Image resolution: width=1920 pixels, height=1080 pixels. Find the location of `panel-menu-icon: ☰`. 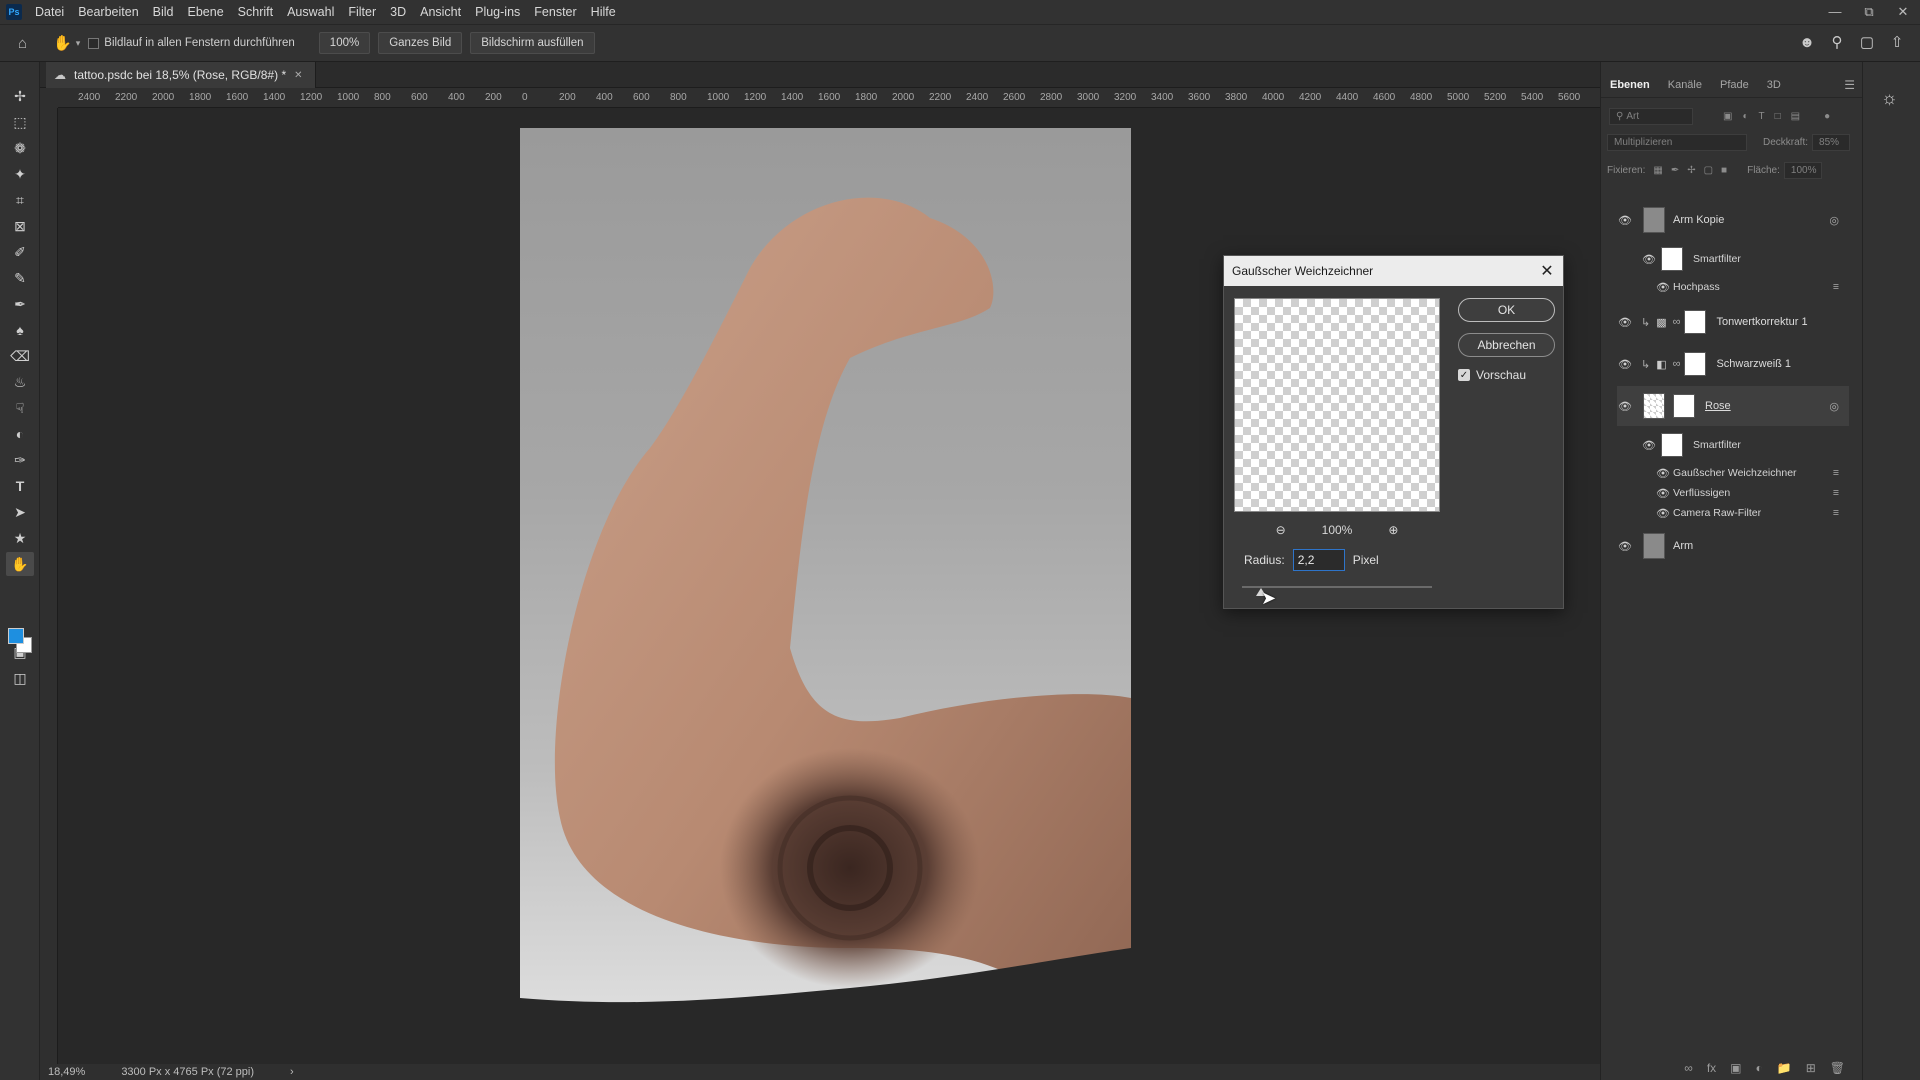

panel-menu-icon: ☰ is located at coordinates (1849, 85).